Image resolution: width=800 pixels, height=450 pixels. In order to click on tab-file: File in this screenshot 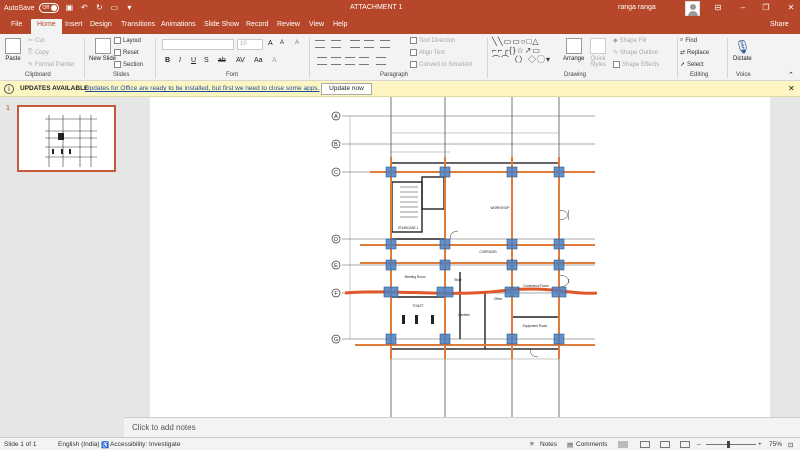, I will do `click(16, 24)`.